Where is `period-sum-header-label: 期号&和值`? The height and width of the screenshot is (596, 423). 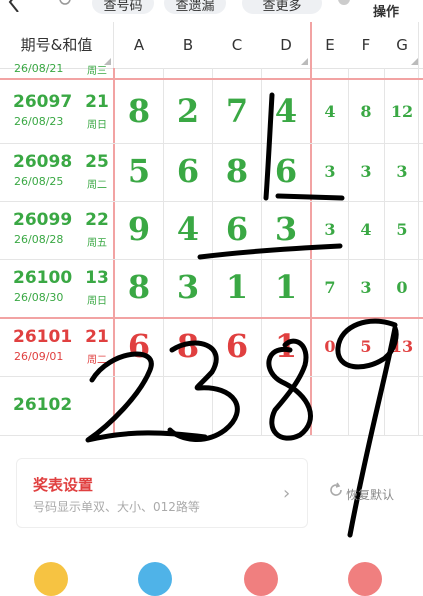 period-sum-header-label: 期号&和值 is located at coordinates (56, 45).